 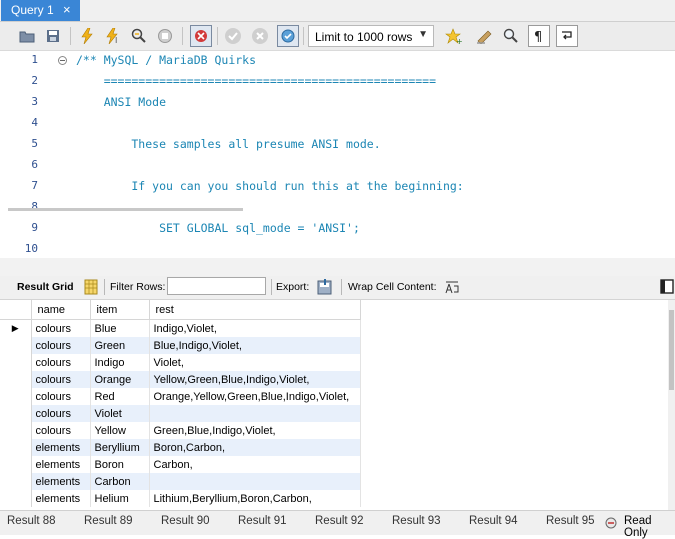 I want to click on table-row: colours Indigo Violet,, so click(x=180, y=362).